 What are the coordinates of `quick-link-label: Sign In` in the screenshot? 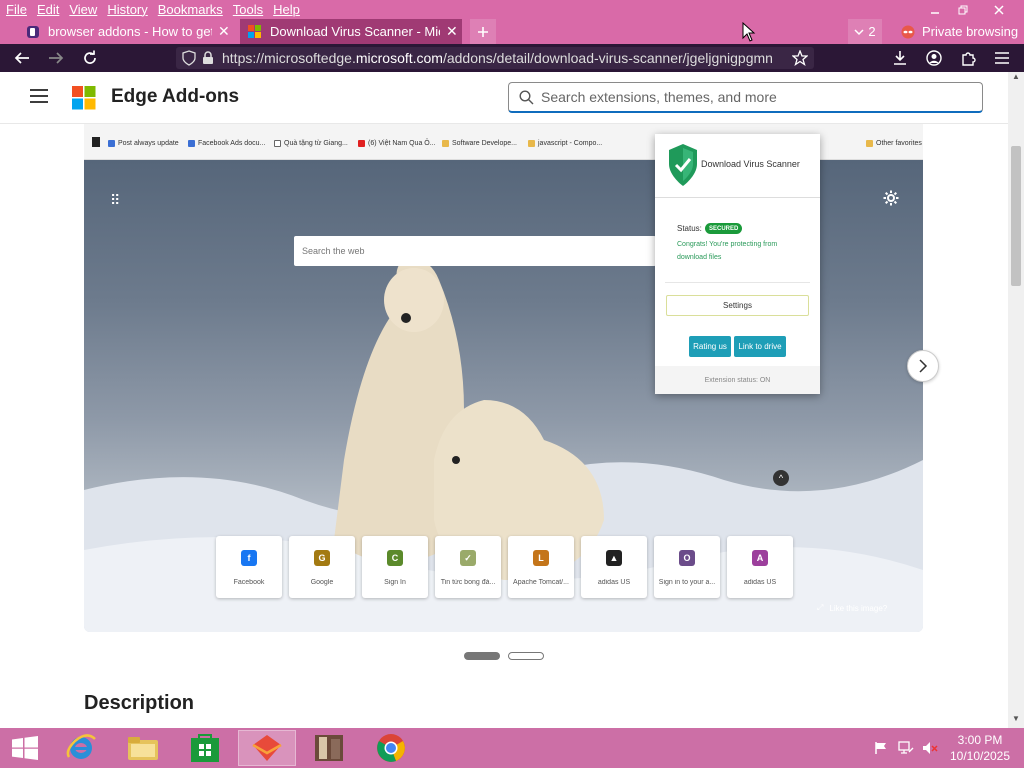 It's located at (395, 582).